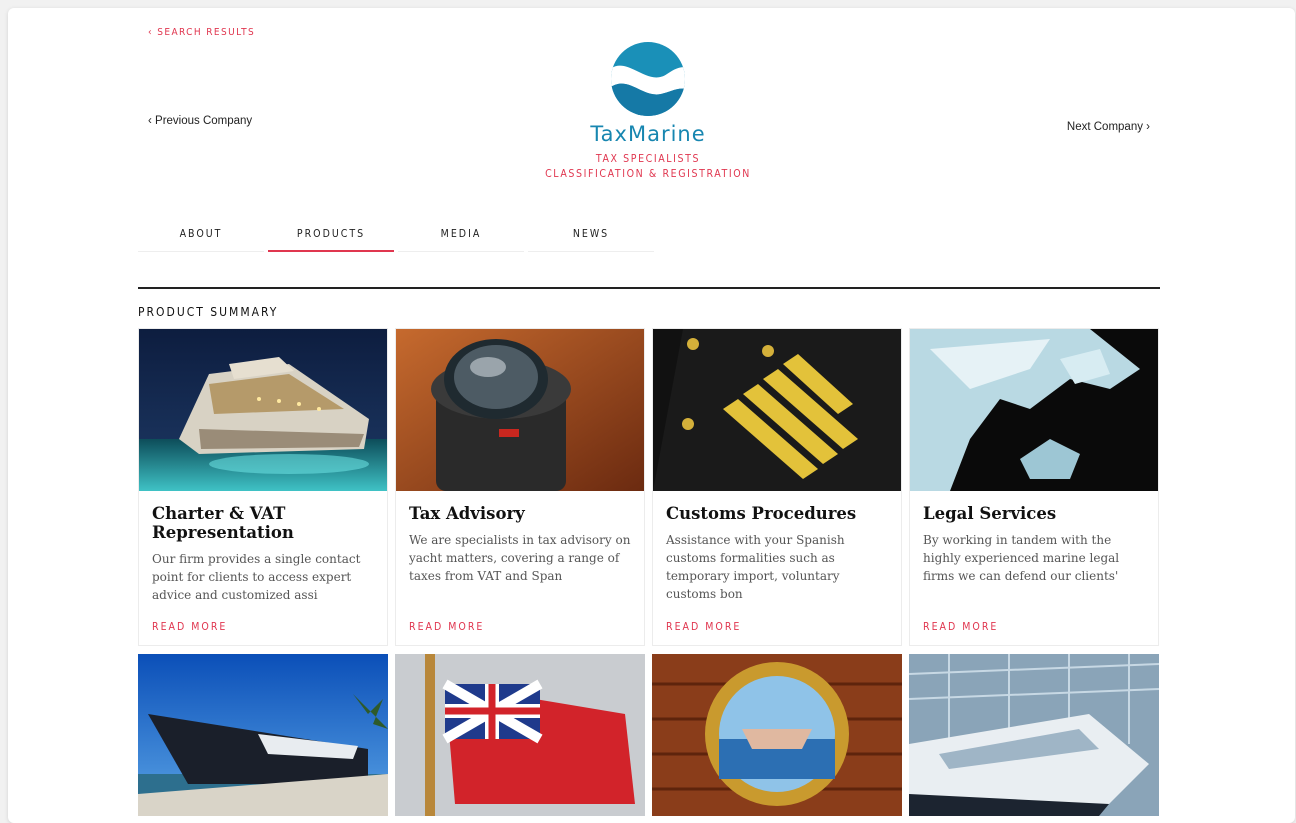 This screenshot has height=823, width=1296. Describe the element at coordinates (1034, 513) in the screenshot. I see `product-title: Legal Services` at that location.